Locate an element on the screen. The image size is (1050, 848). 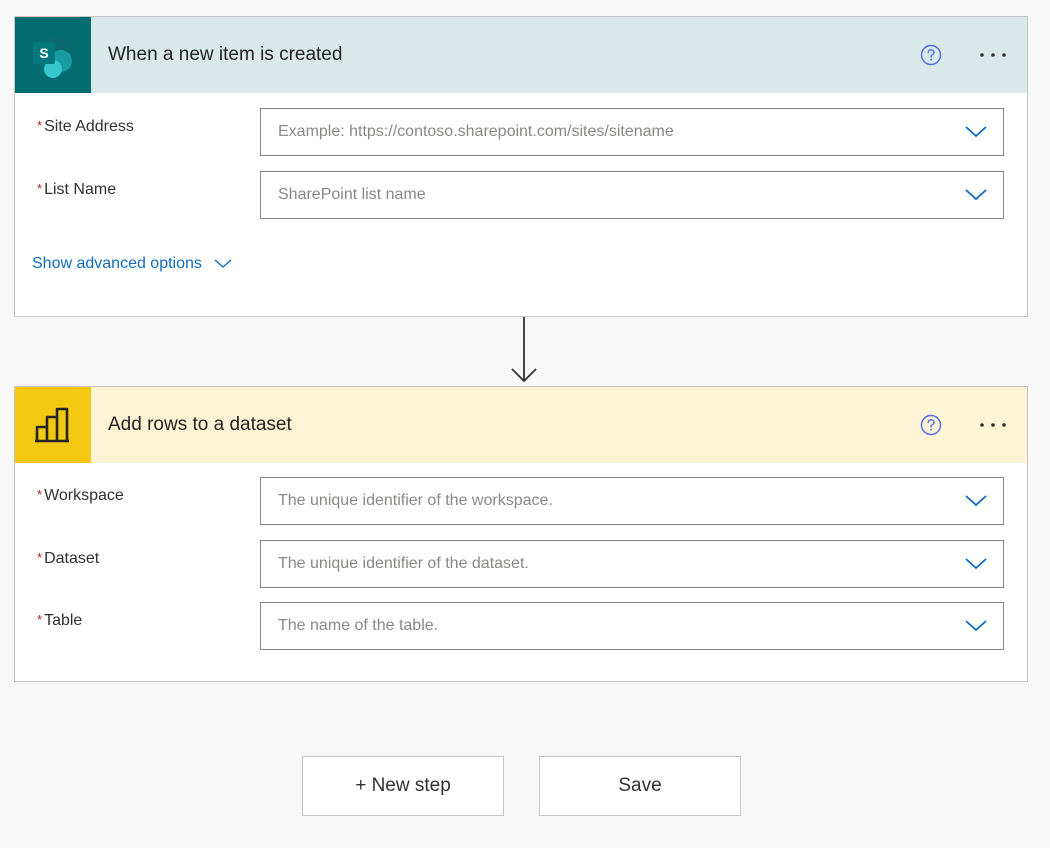
dataset-label: * Dataset is located at coordinates (68, 559).